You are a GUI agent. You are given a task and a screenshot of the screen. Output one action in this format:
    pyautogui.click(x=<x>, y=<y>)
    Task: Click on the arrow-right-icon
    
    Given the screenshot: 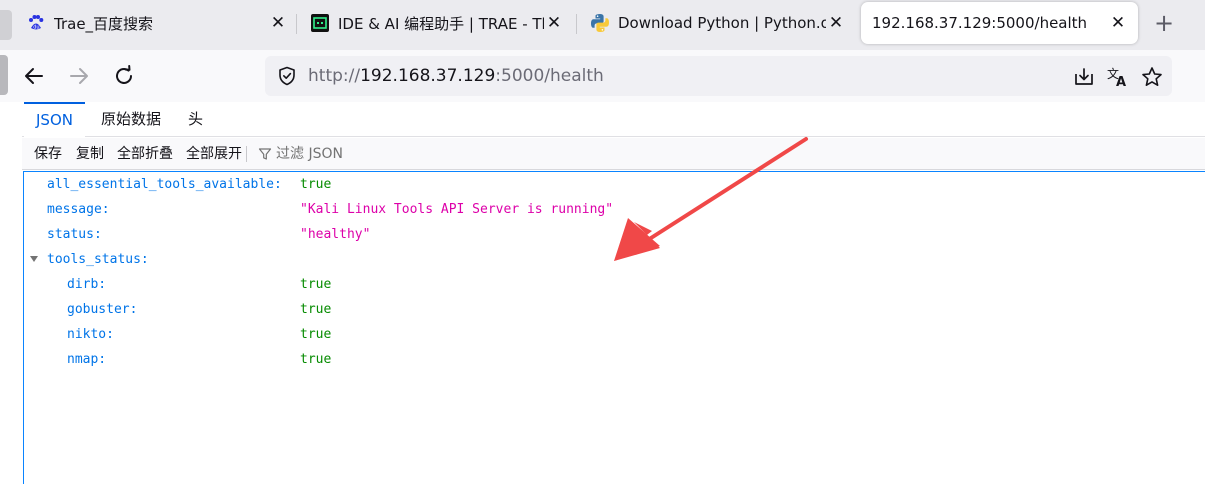 What is the action you would take?
    pyautogui.click(x=79, y=76)
    